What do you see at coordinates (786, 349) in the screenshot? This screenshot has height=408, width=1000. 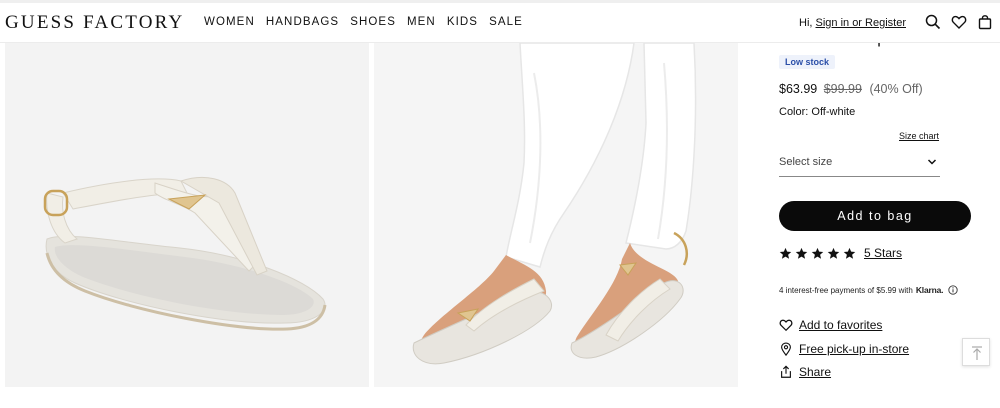 I see `location-pin-icon` at bounding box center [786, 349].